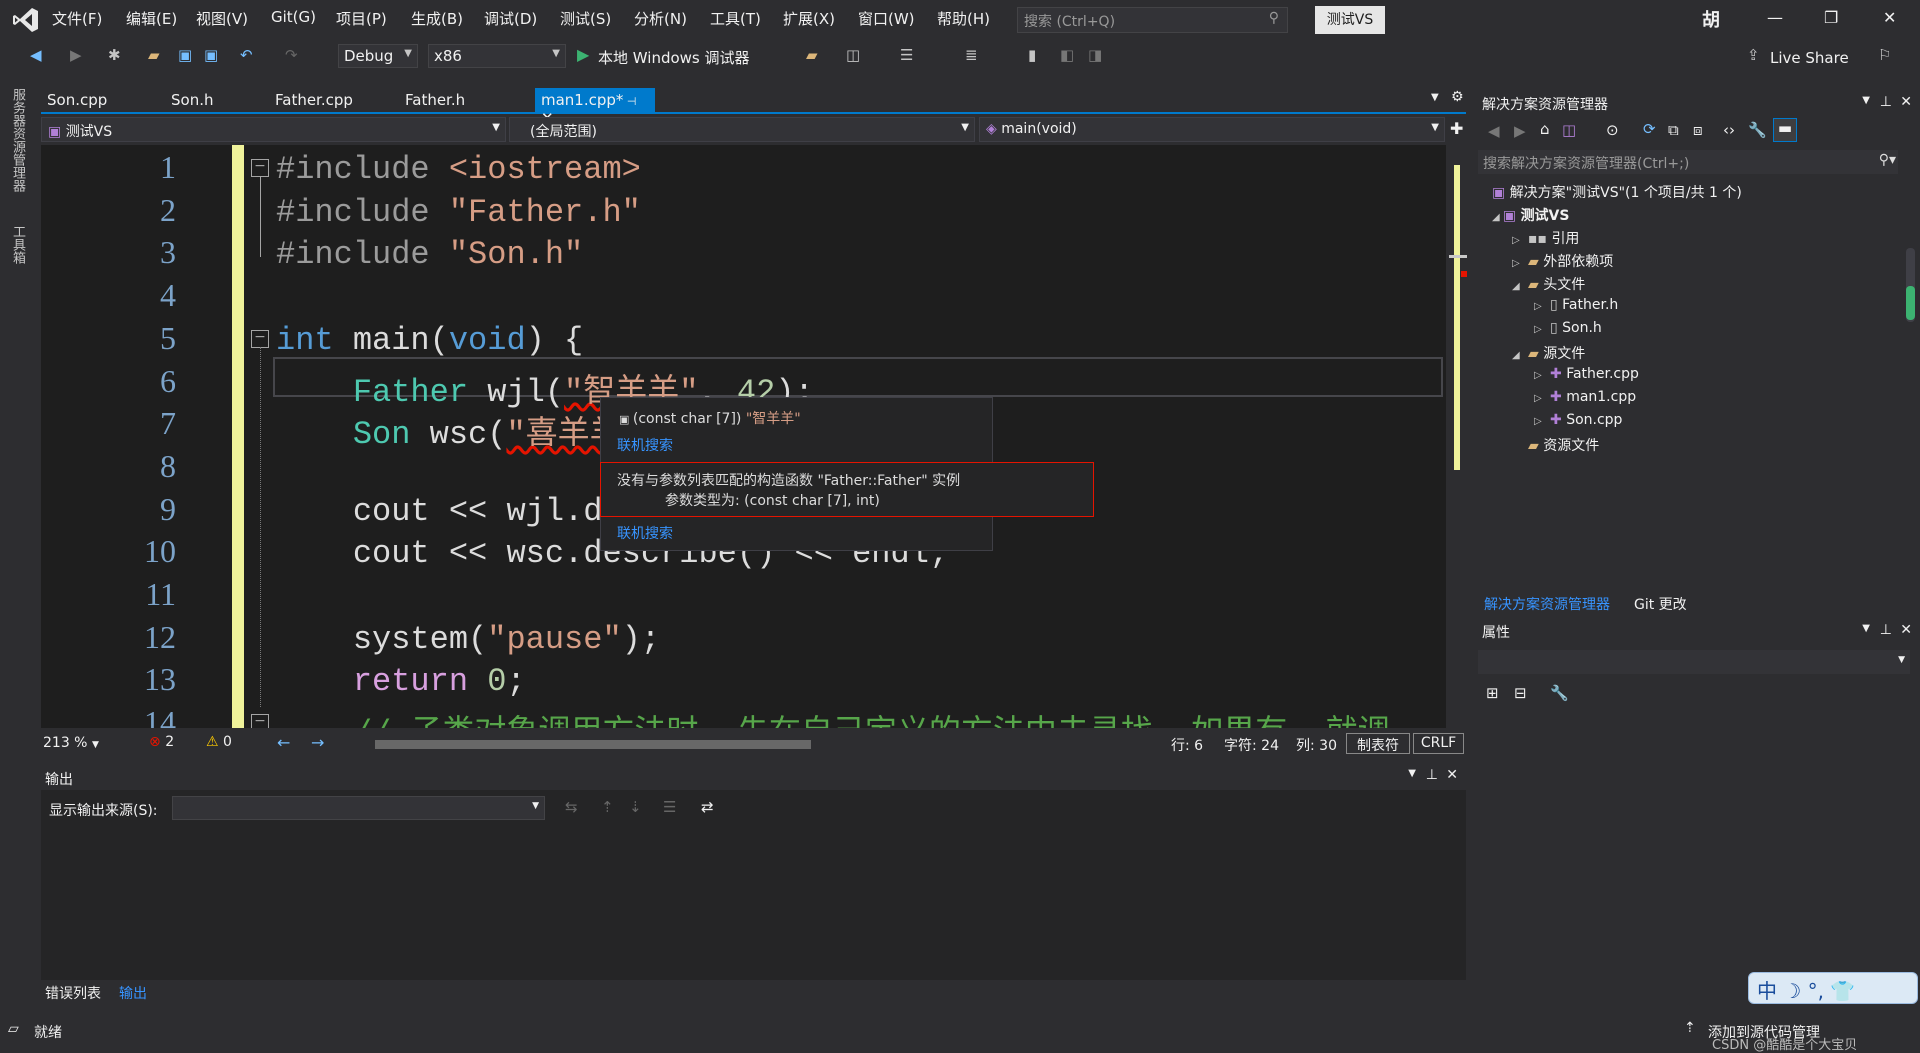 The height and width of the screenshot is (1053, 1920). I want to click on menu-item: 扩展(X), so click(809, 18).